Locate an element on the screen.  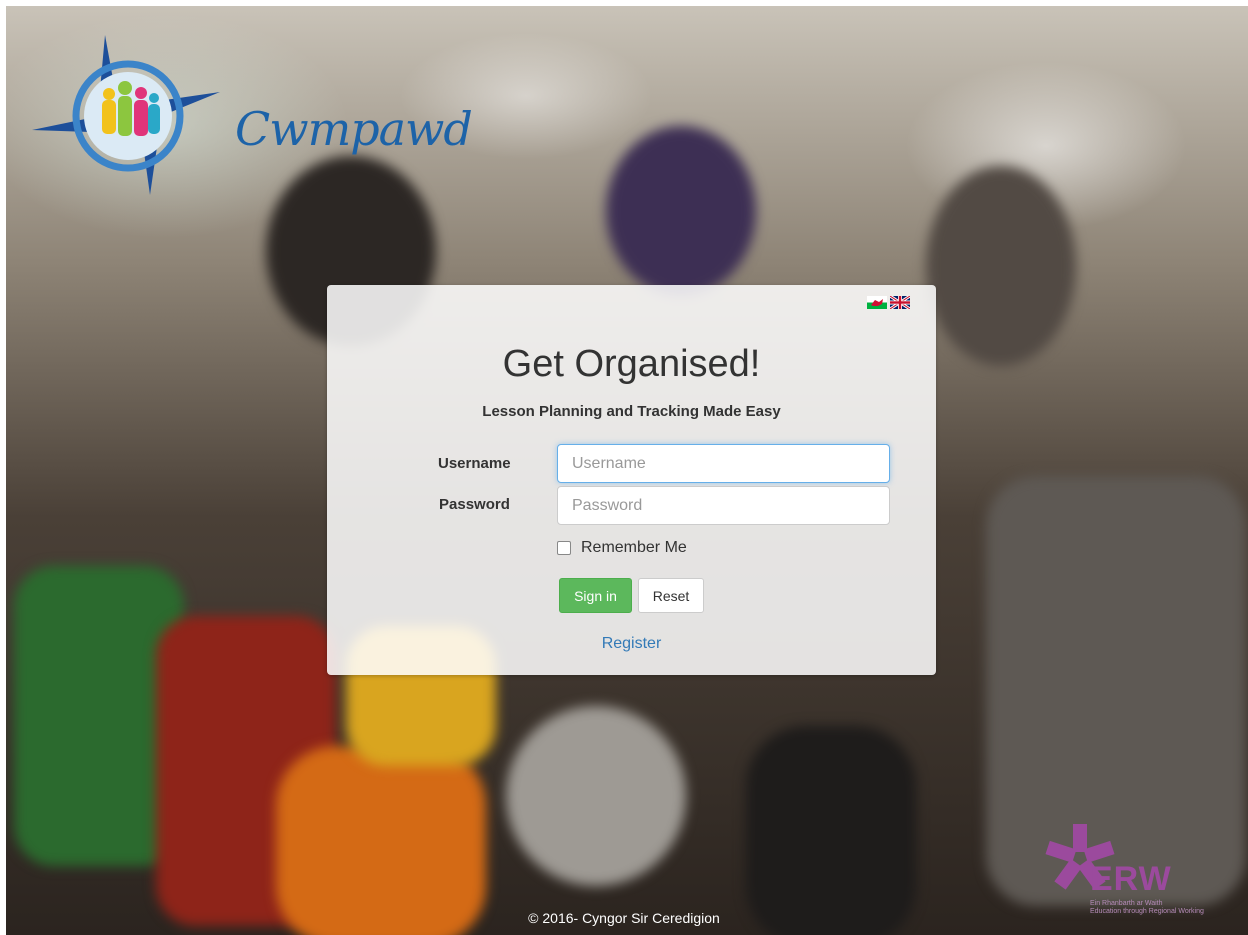
reset-button: Reset is located at coordinates (671, 595).